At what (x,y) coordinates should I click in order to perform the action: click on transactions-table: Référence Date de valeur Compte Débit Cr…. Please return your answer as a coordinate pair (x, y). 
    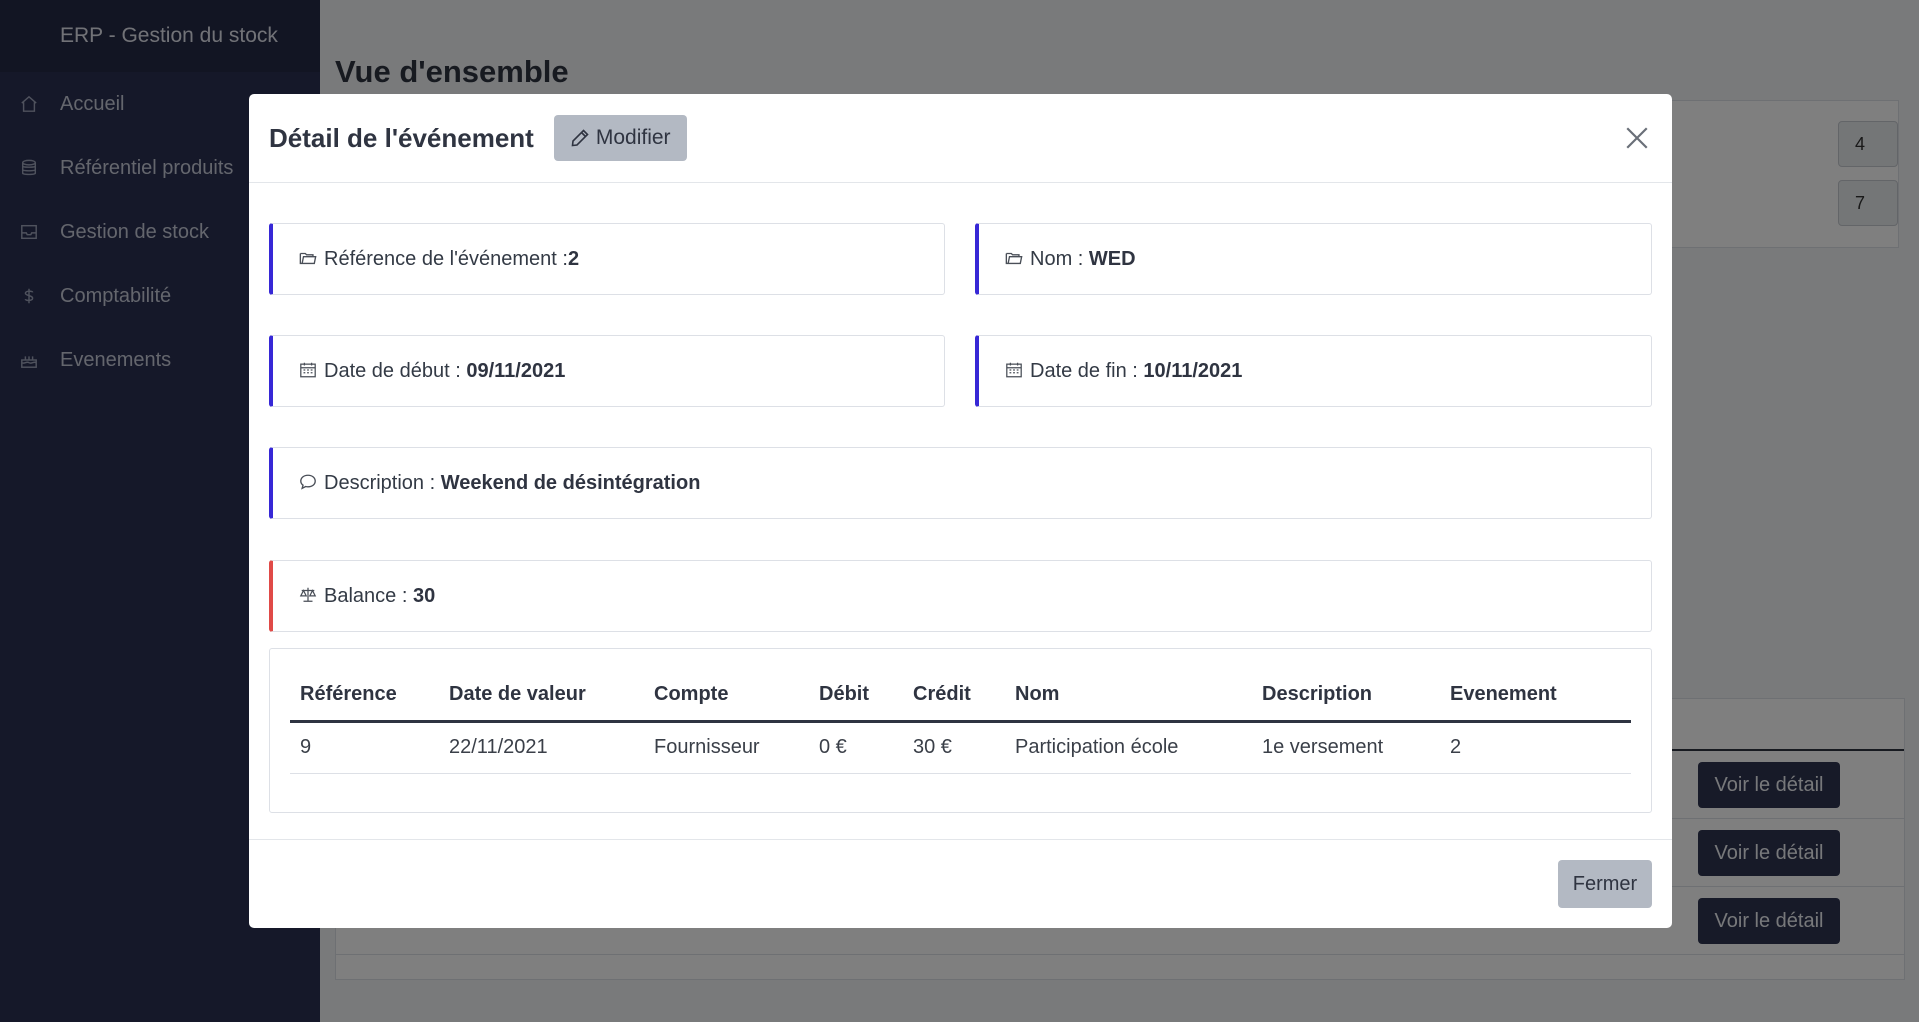
    Looking at the image, I should click on (960, 721).